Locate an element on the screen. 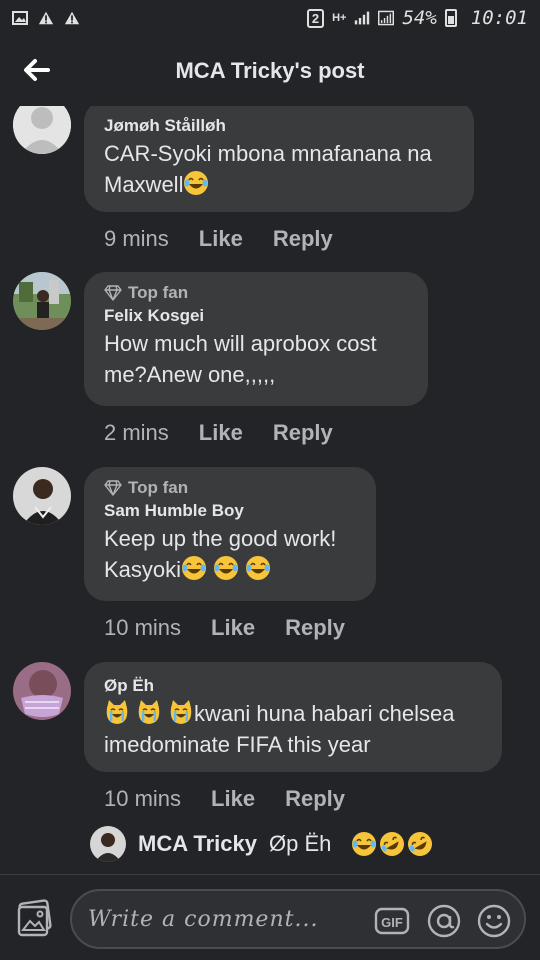 This screenshot has width=540, height=960. comment-line: imedominate FIFA this year is located at coordinates (237, 744).